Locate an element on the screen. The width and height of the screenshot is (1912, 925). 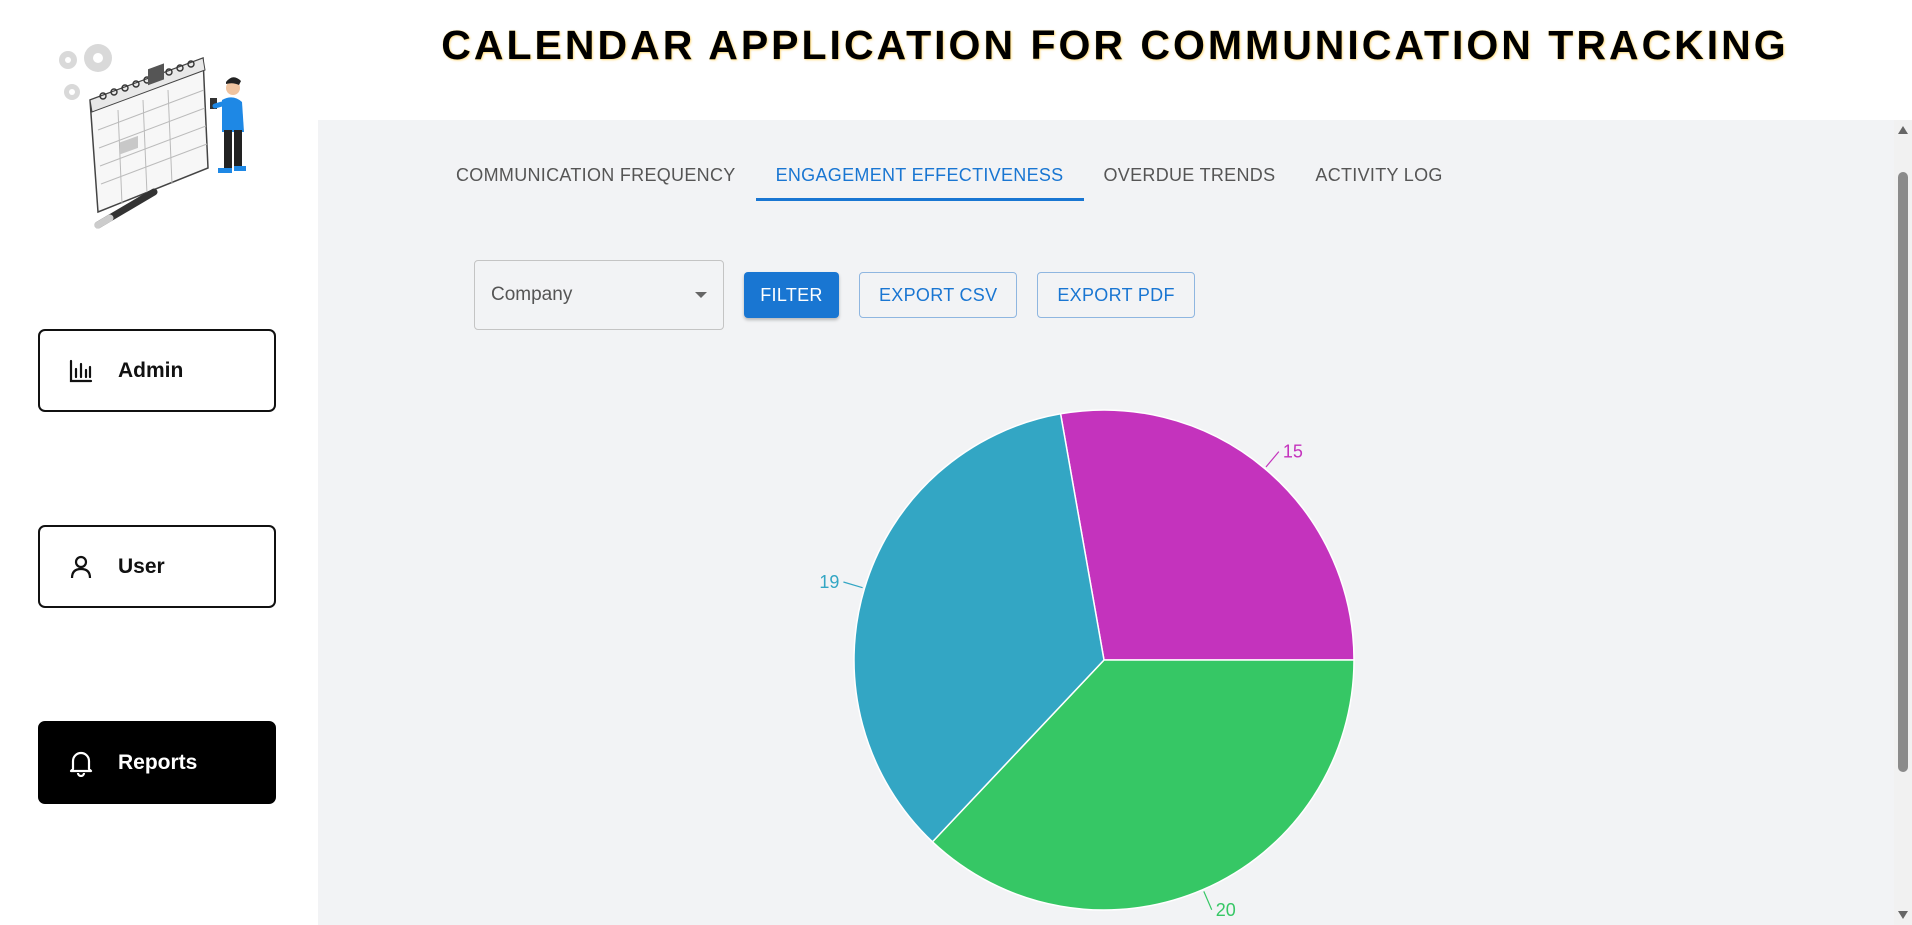
sidebar-item-user: User is located at coordinates (157, 566).